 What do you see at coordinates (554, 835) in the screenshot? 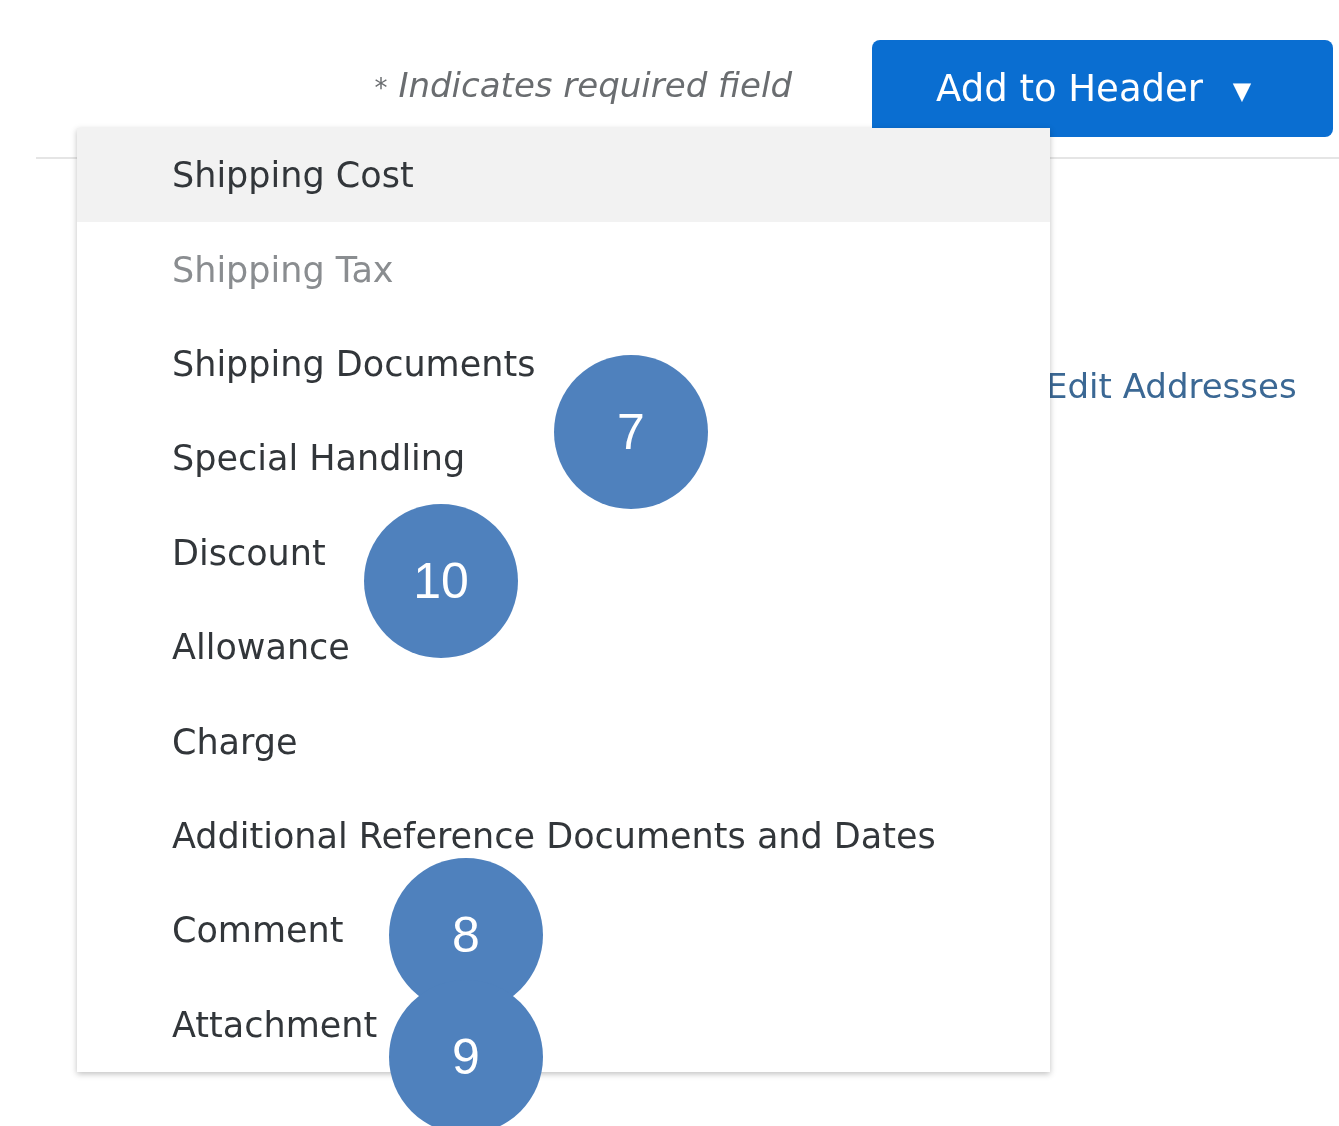
I see `menu-item: Additional Reference Documents and Dates` at bounding box center [554, 835].